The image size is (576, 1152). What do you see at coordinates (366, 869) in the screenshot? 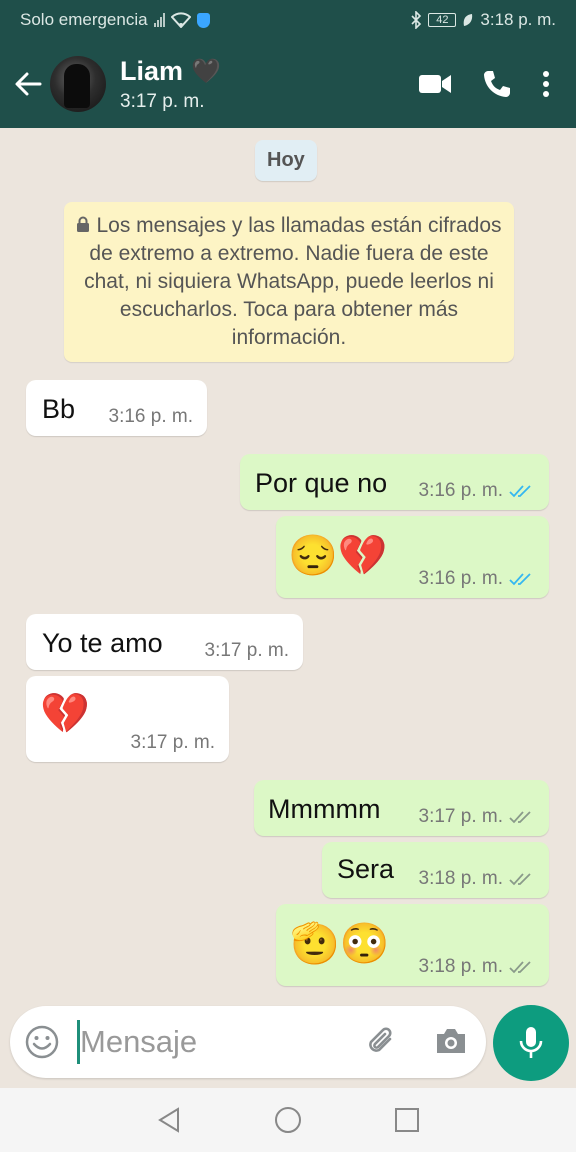
I see `message-text: Sera` at bounding box center [366, 869].